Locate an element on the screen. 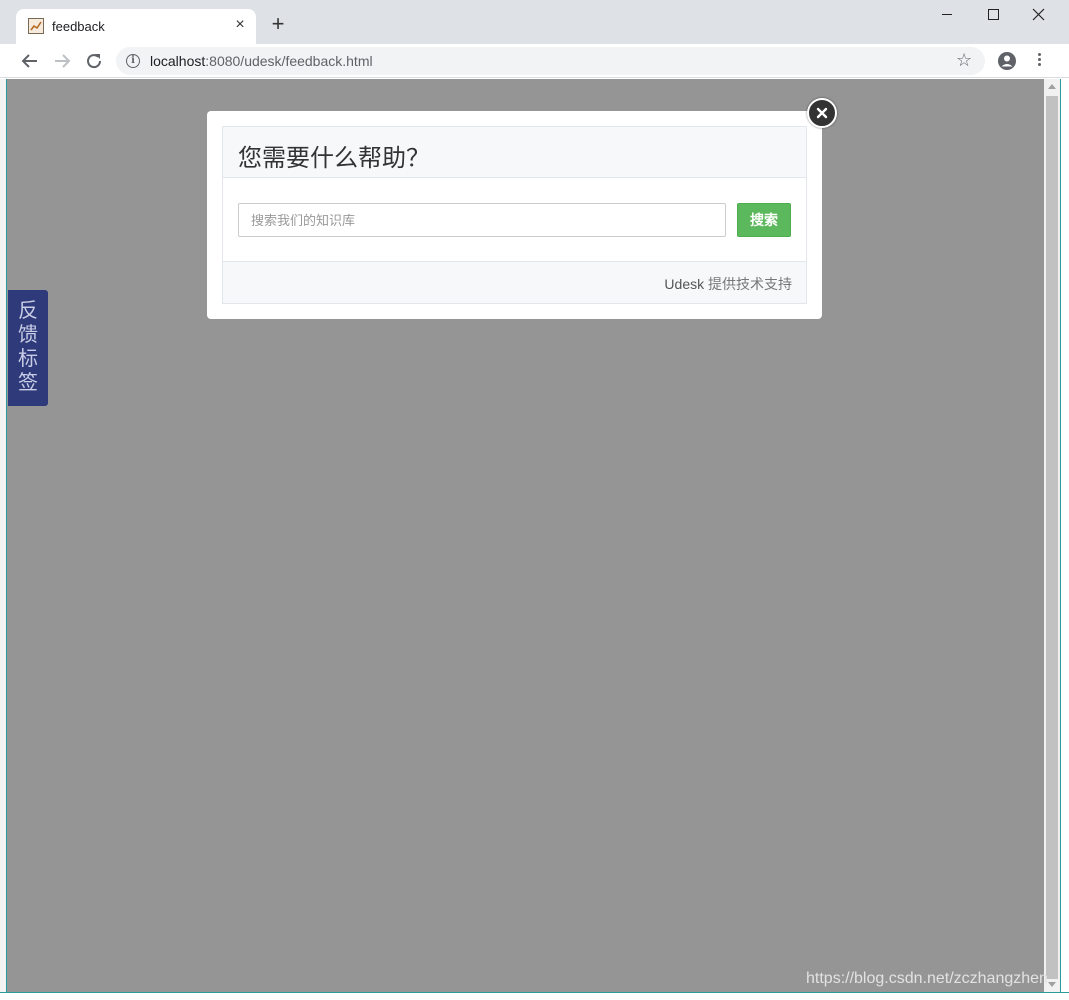 The height and width of the screenshot is (1000, 1069). side-tab-char: 标 is located at coordinates (28, 359).